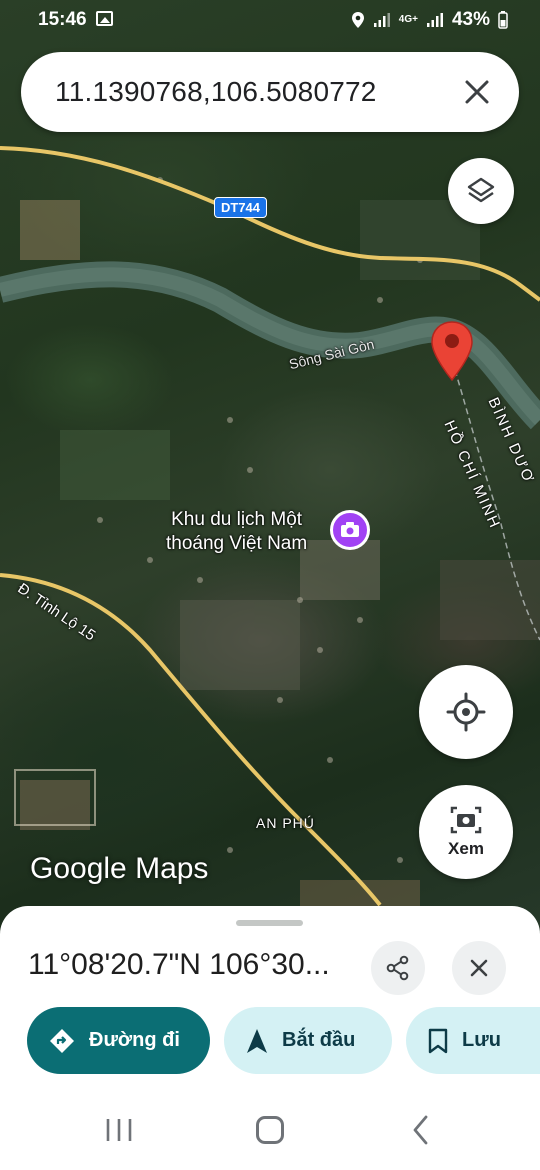  I want to click on start-label: Bắt đầu, so click(319, 1040).